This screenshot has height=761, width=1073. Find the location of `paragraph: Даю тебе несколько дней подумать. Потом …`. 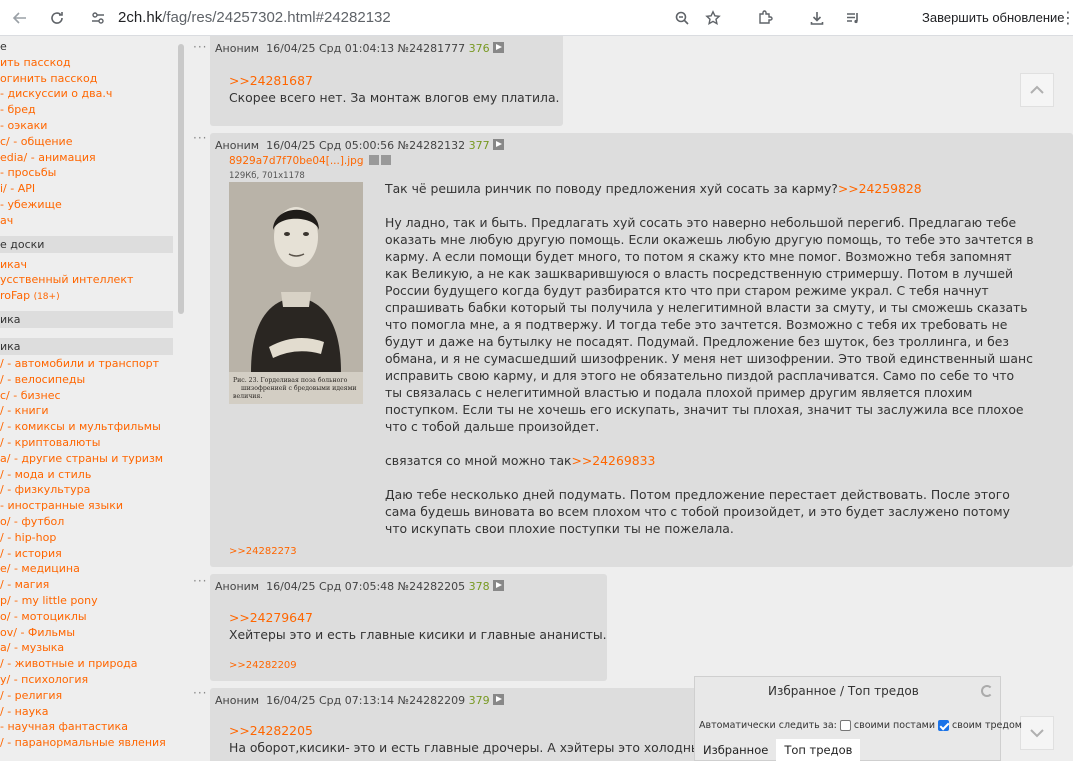

paragraph: Даю тебе несколько дней подумать. Потом … is located at coordinates (697, 511).